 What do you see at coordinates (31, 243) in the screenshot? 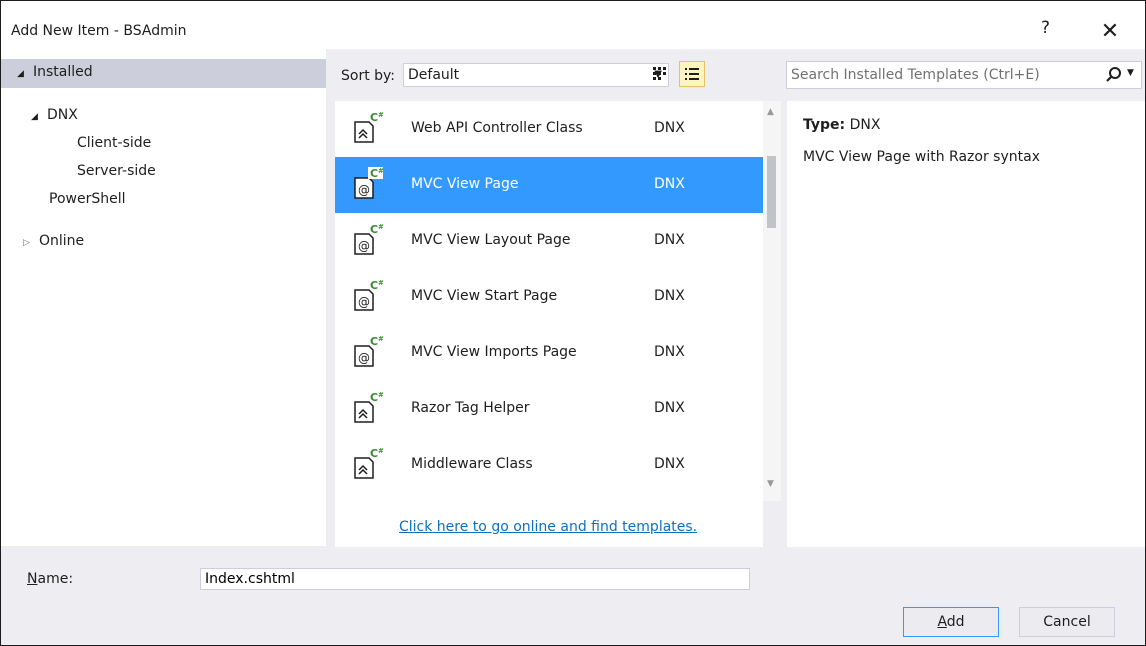
I see `expand-triangle-icon: ▷` at bounding box center [31, 243].